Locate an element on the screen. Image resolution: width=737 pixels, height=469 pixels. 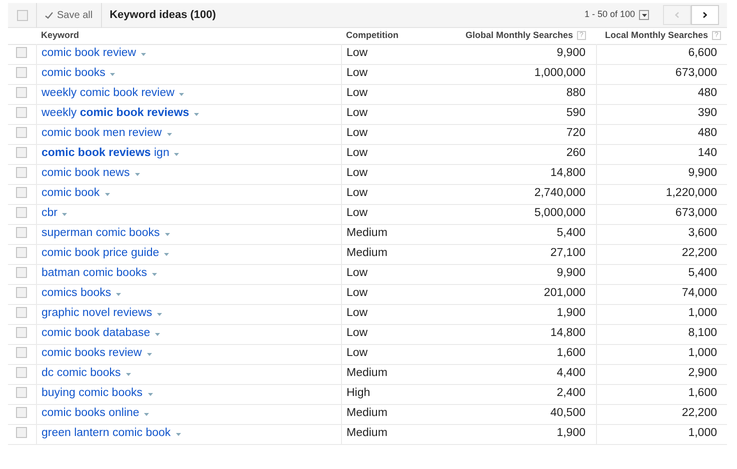
table-cell: 74,000 is located at coordinates (661, 294).